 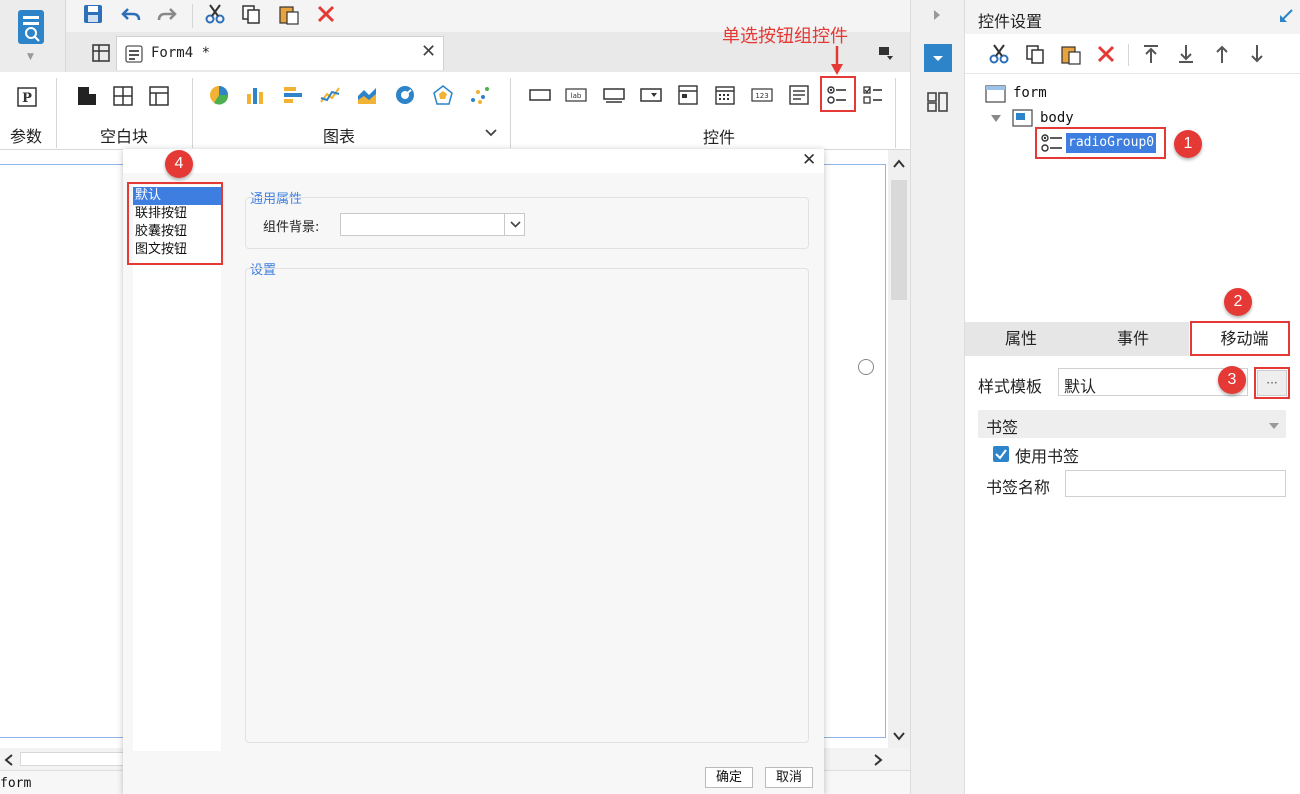 What do you see at coordinates (1030, 93) in the screenshot?
I see `tree-node-form-label: form` at bounding box center [1030, 93].